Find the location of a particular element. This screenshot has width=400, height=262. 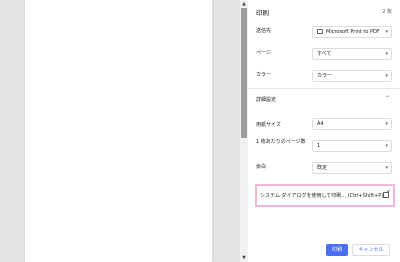

destination-value: Microsoft Print to PDF is located at coordinates (353, 32).